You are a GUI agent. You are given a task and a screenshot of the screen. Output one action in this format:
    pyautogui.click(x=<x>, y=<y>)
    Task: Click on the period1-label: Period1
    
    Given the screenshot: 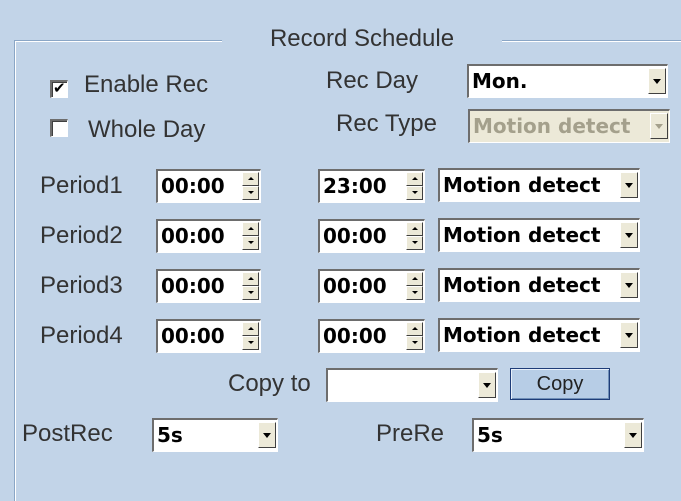 What is the action you would take?
    pyautogui.click(x=81, y=185)
    